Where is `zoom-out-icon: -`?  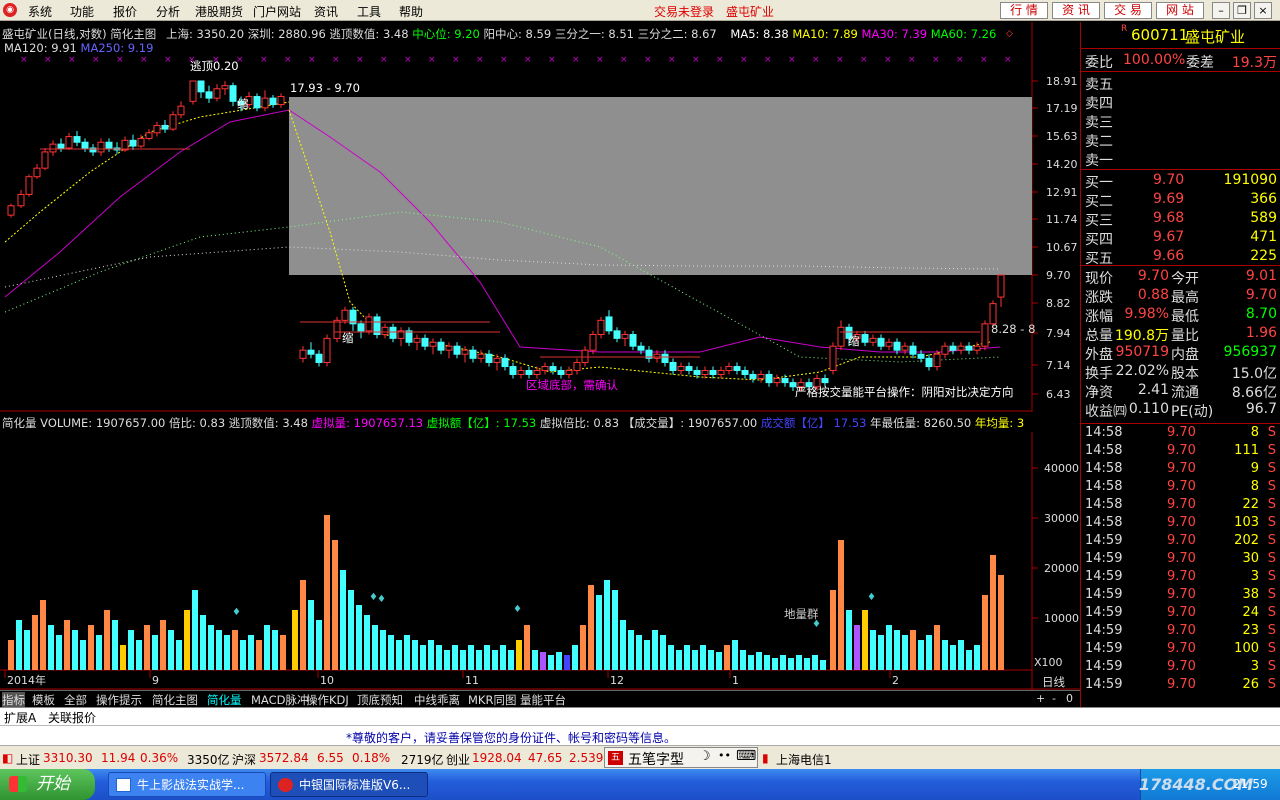
zoom-out-icon: - is located at coordinates (1054, 698).